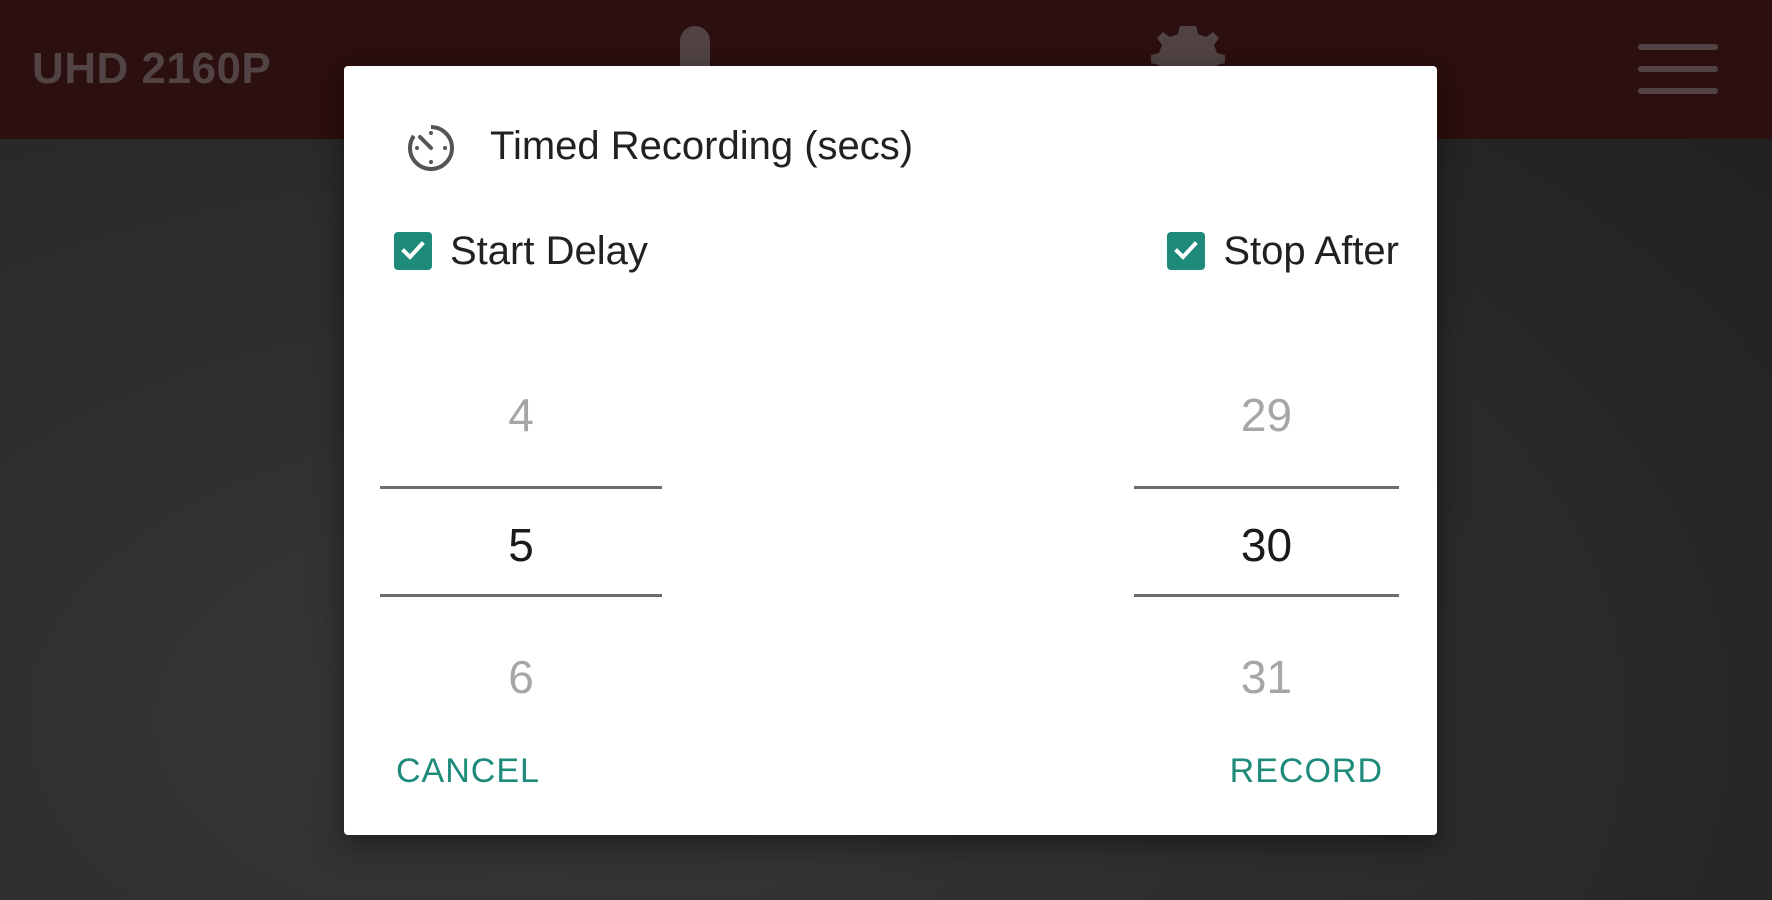  I want to click on start-delay-picker: 4 5 6, so click(521, 526).